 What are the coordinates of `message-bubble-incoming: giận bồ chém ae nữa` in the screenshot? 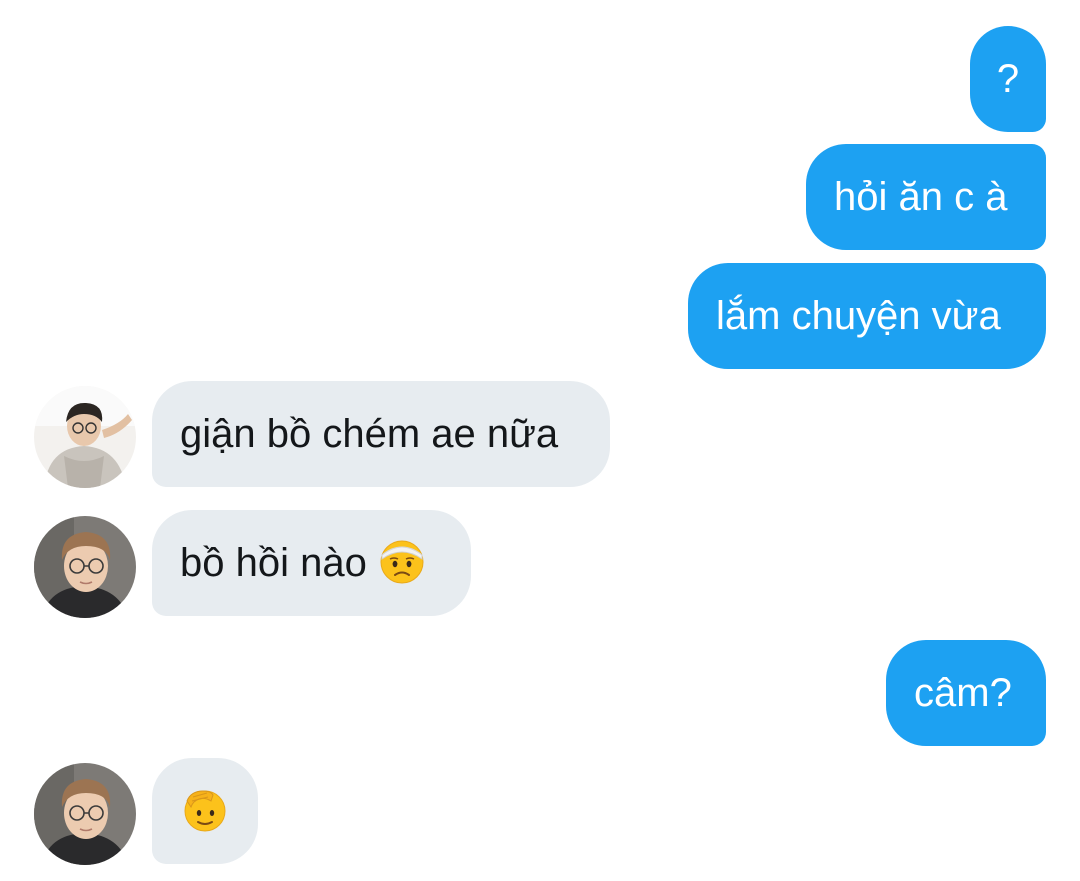 It's located at (381, 434).